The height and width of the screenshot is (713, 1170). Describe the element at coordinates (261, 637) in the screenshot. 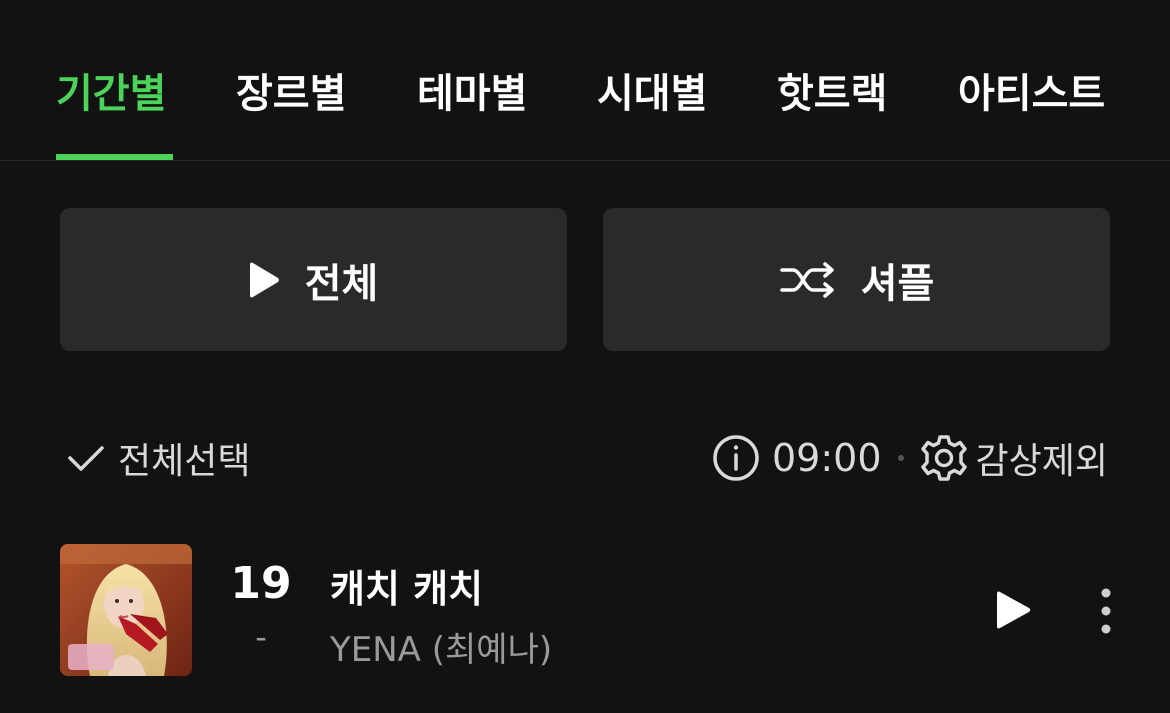

I see `rank-change: -` at that location.